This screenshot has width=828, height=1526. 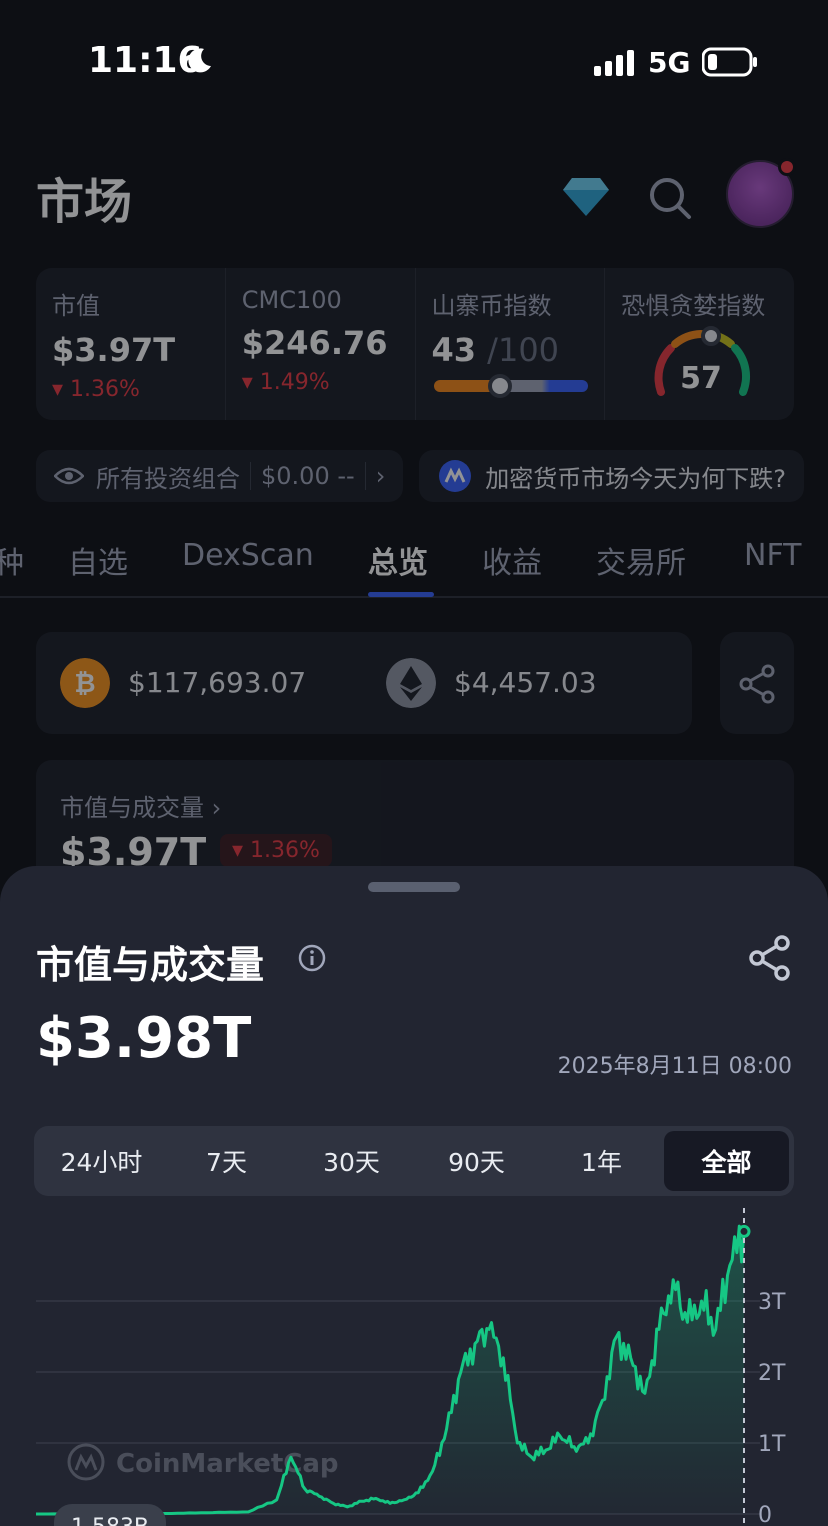 I want to click on range-30d: 30天, so click(x=351, y=1161).